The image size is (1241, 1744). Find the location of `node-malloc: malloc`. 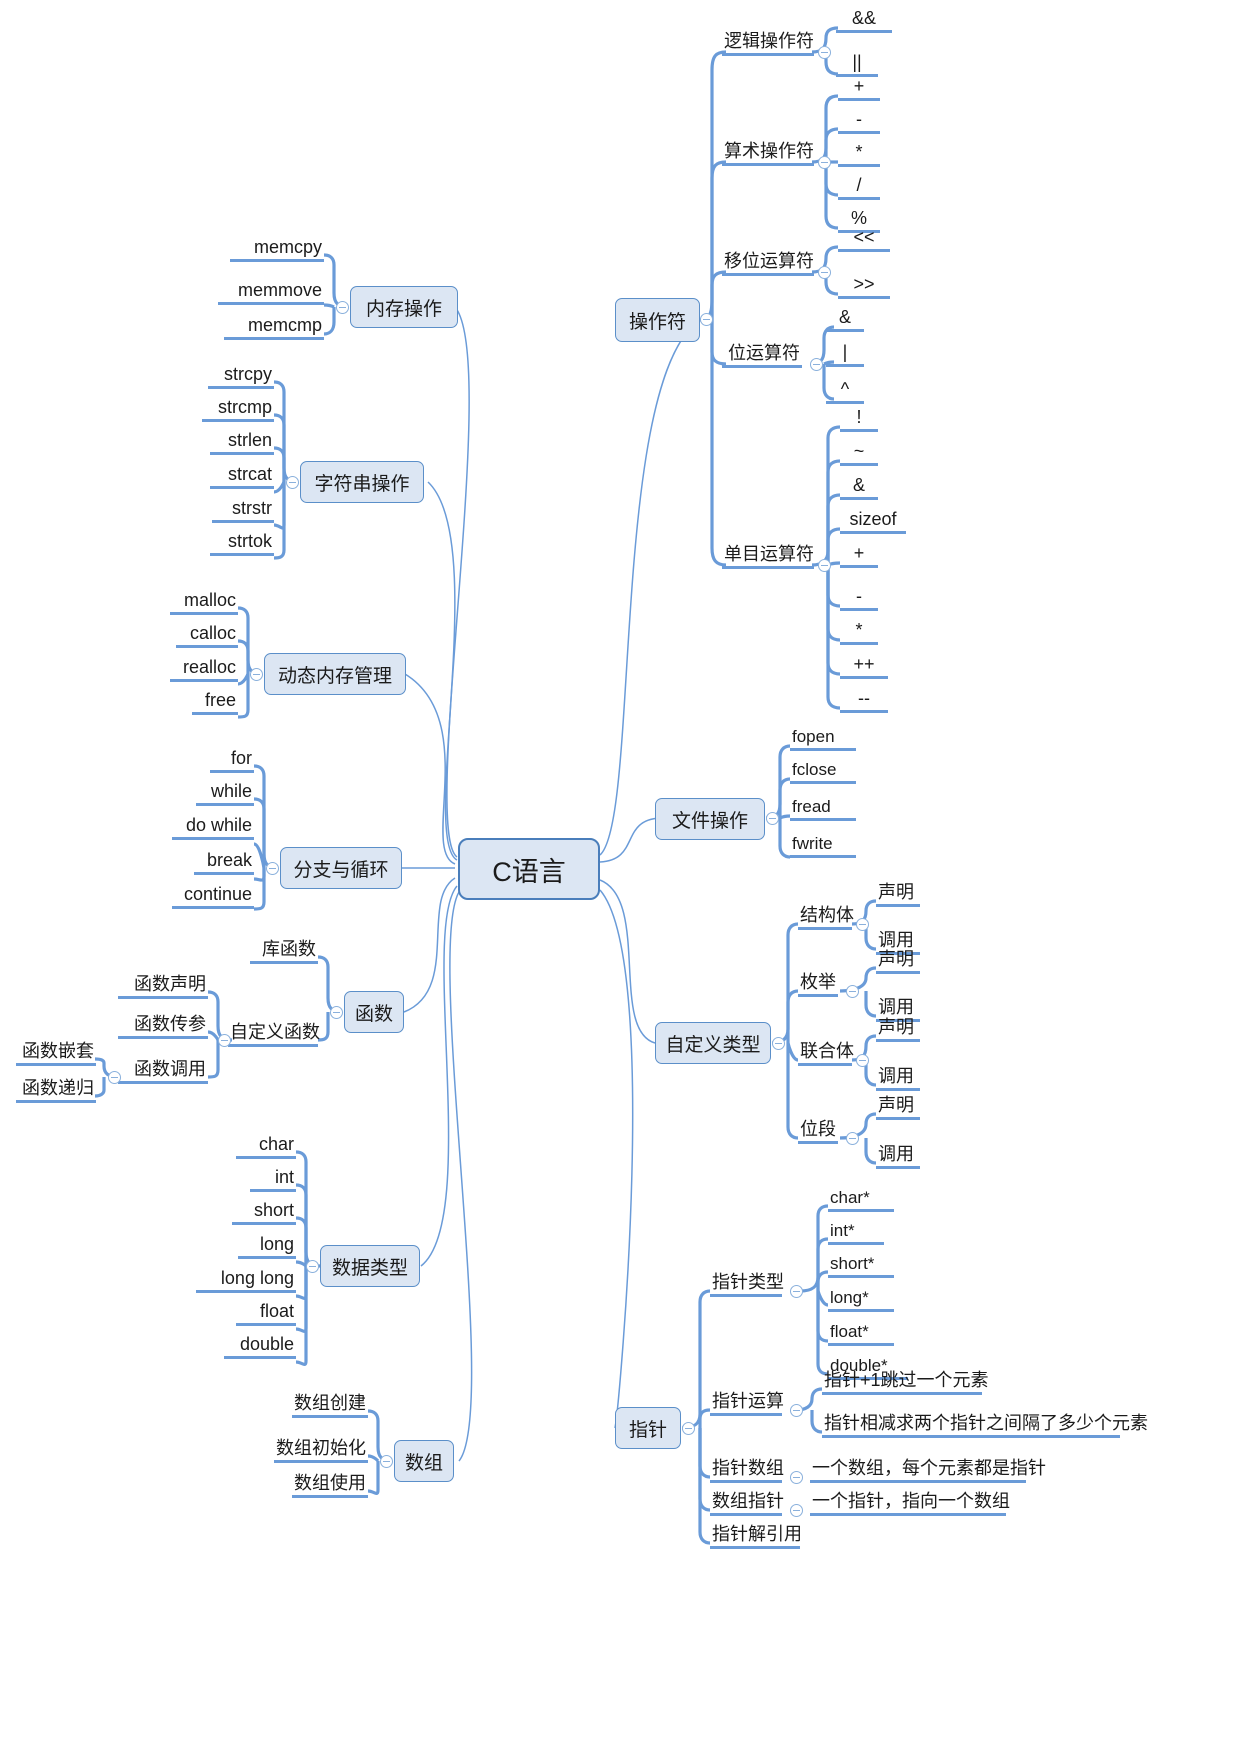

node-malloc: malloc is located at coordinates (204, 602).